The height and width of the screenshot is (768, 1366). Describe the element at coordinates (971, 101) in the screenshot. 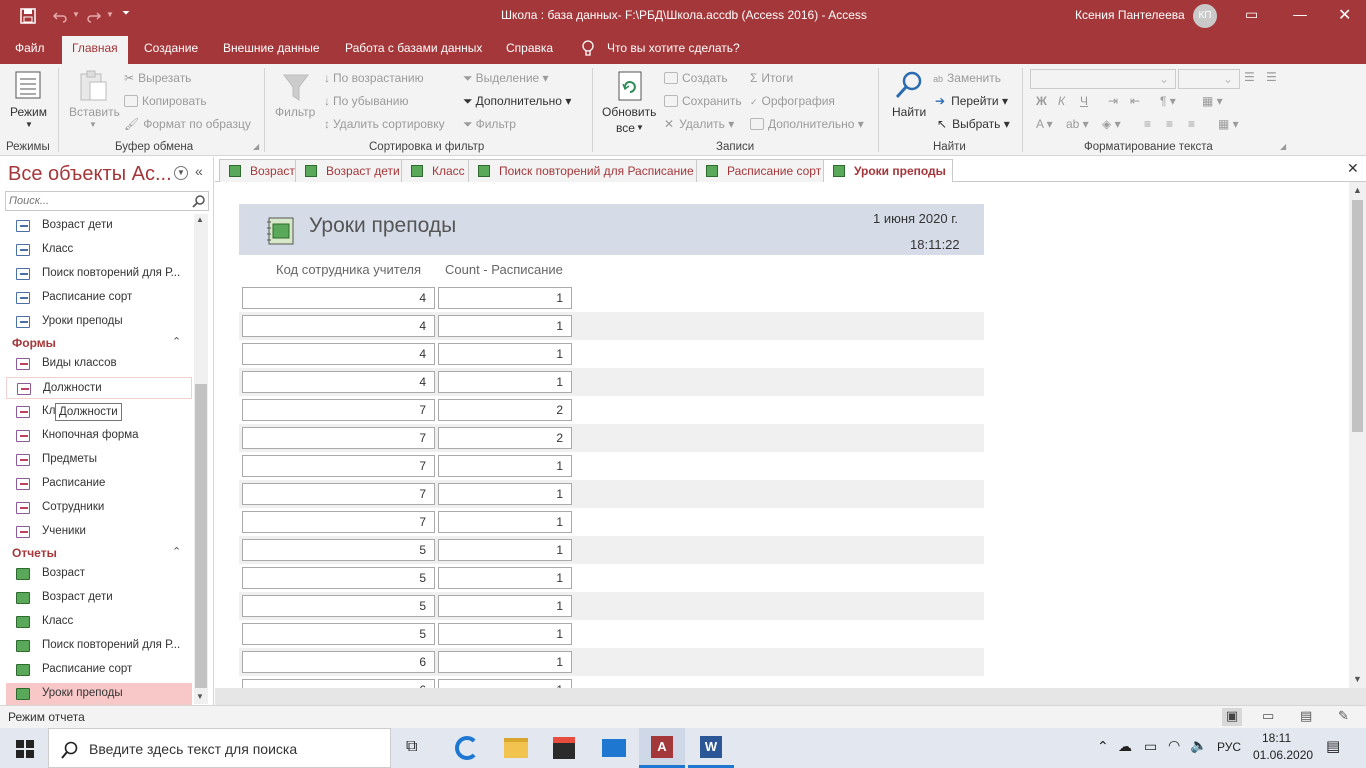

I see `goto-button: ➔ Перейти ▾` at that location.